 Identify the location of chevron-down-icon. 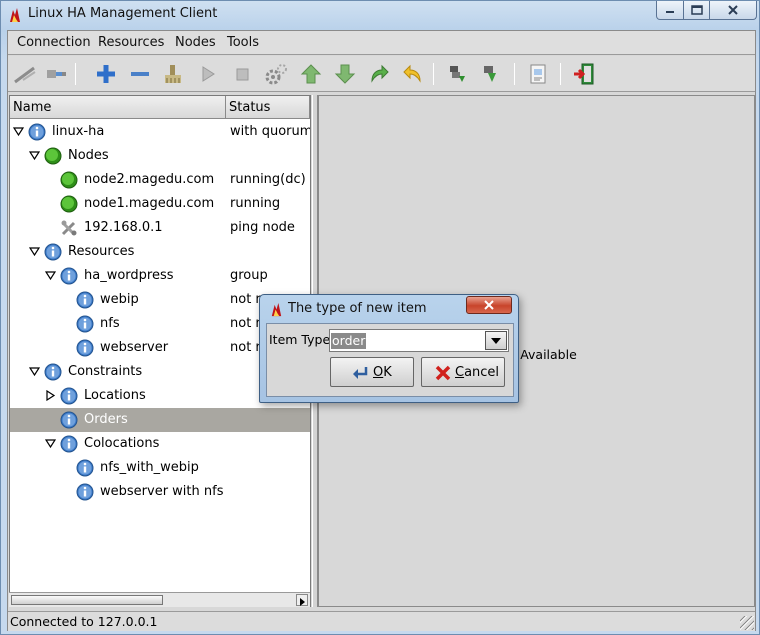
(496, 340).